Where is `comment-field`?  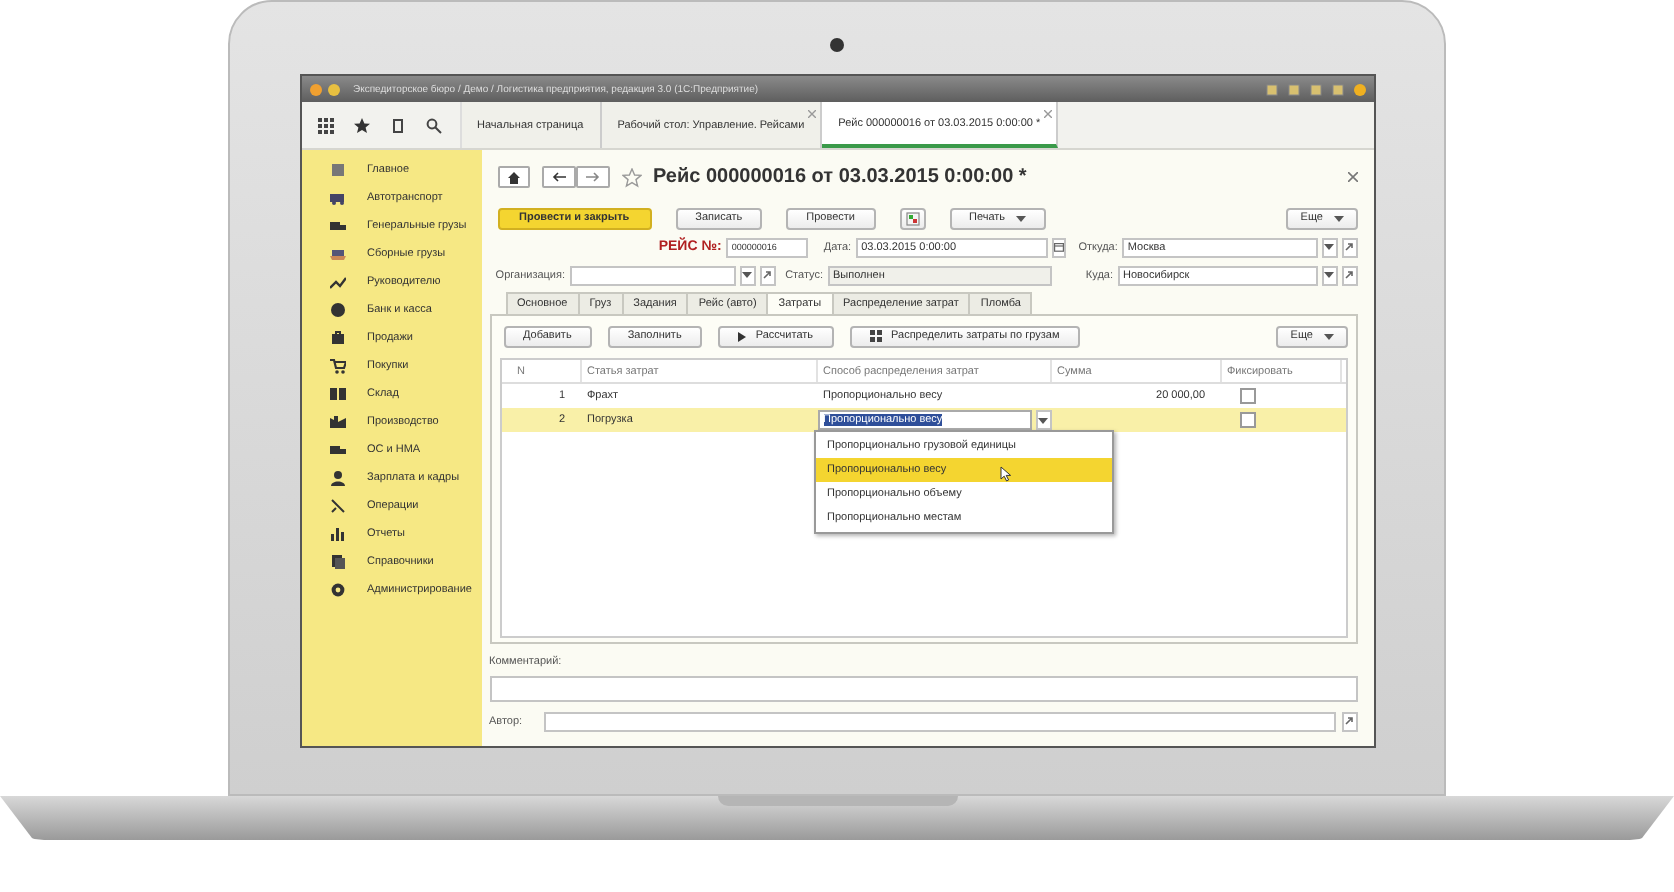
comment-field is located at coordinates (923, 689).